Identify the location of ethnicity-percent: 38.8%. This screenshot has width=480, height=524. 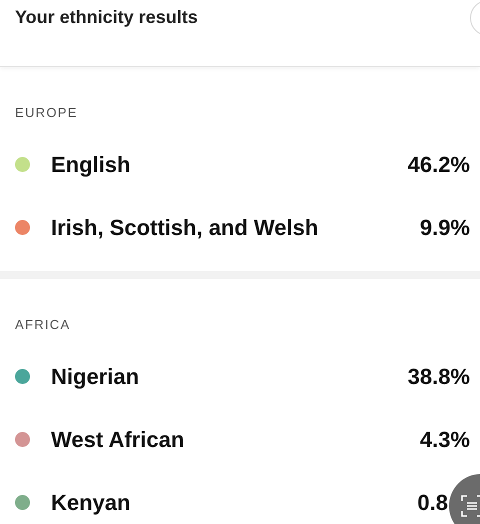
(439, 377).